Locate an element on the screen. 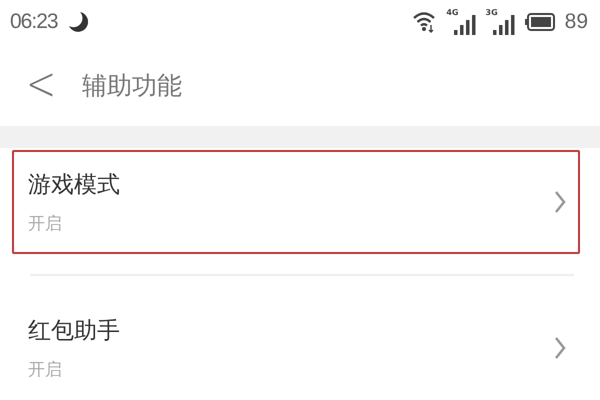 This screenshot has height=400, width=600. network-label: 4G is located at coordinates (452, 13).